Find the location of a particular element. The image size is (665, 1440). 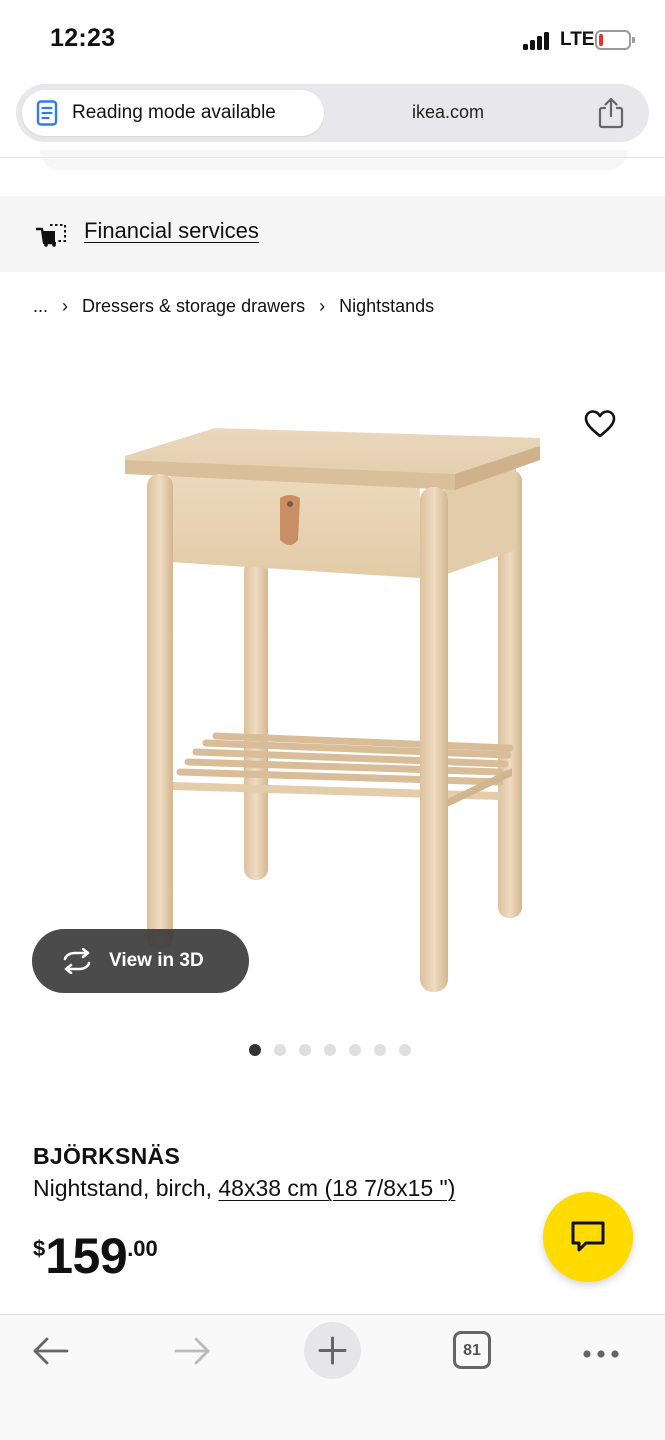

tab-count: 81 is located at coordinates (472, 1350).